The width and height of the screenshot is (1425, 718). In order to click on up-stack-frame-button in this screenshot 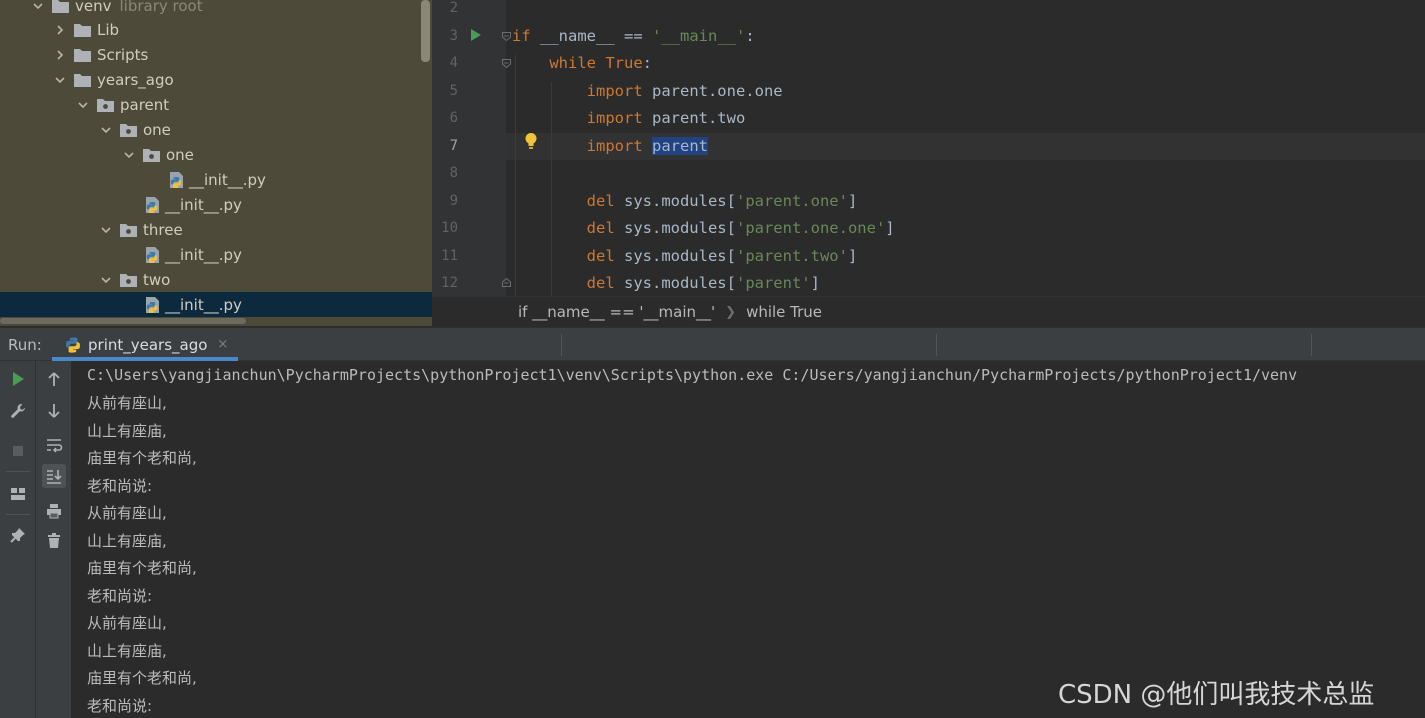, I will do `click(54, 379)`.